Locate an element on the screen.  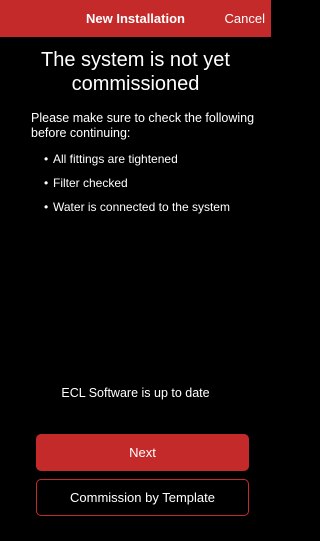
checklist-item-label: Filter checked is located at coordinates (90, 183).